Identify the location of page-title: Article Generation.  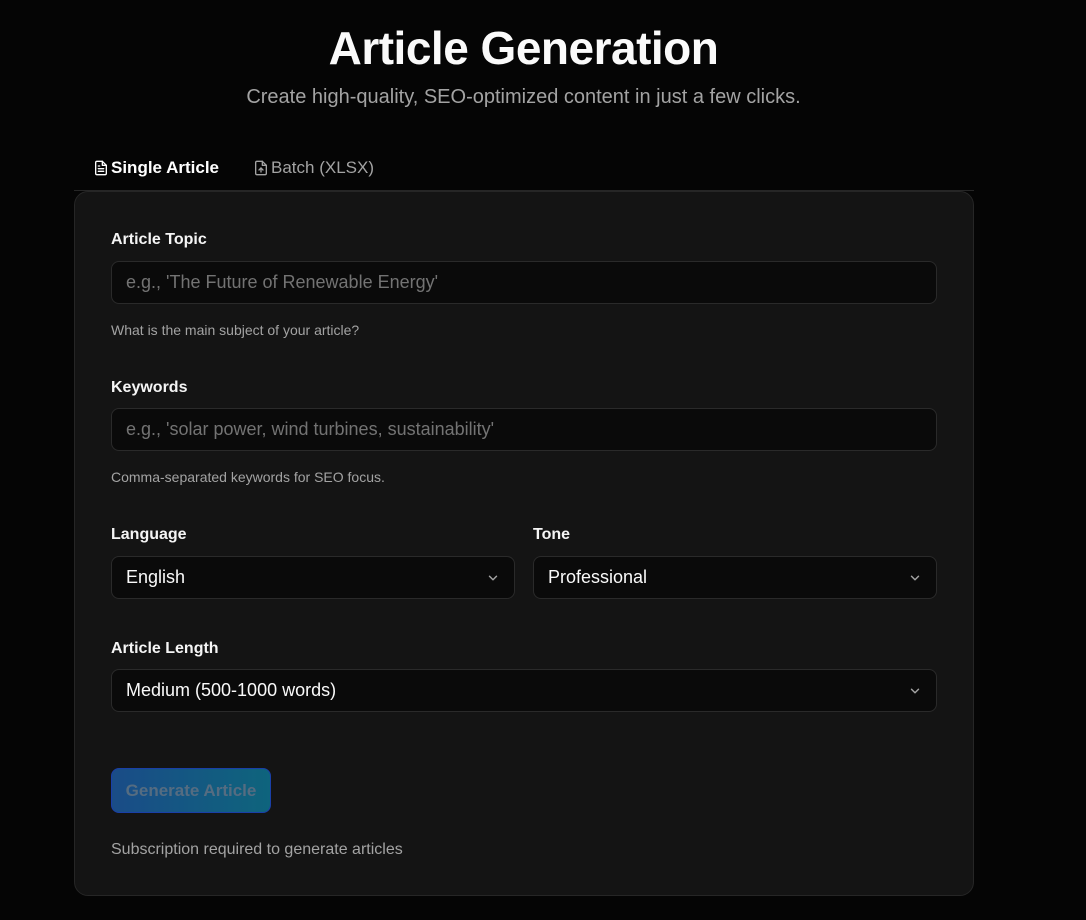
(523, 48).